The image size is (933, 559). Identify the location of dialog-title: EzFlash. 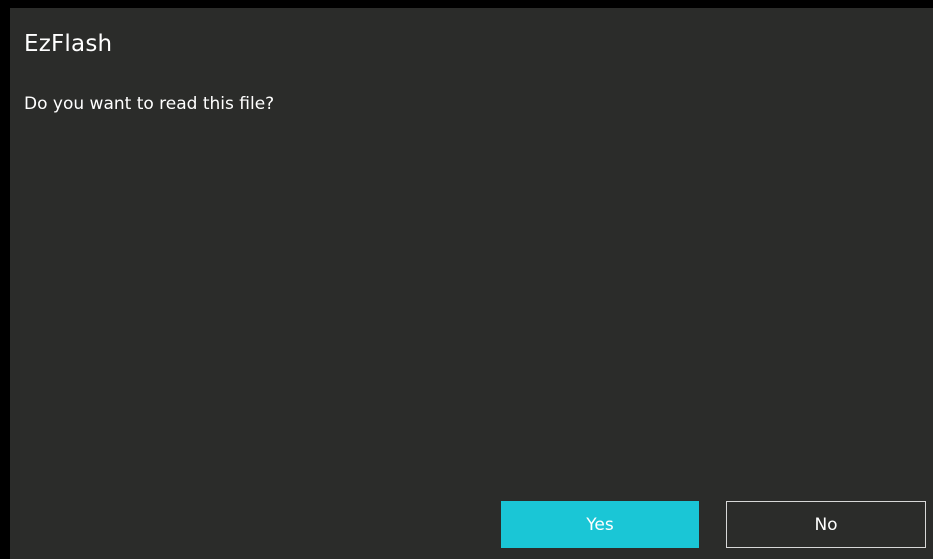
(68, 44).